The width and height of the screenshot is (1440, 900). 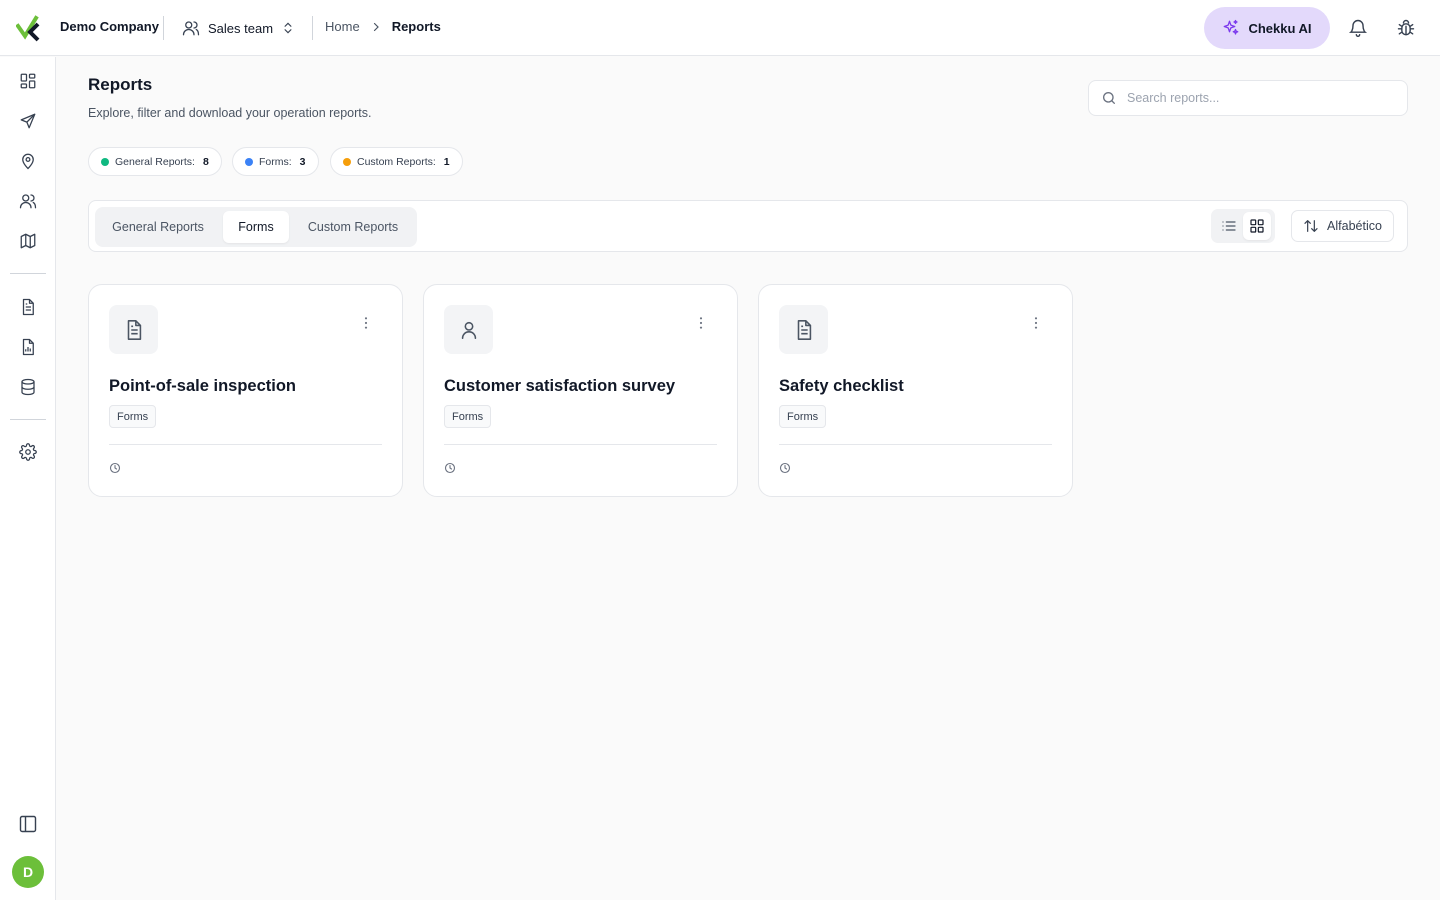 What do you see at coordinates (353, 227) in the screenshot?
I see `tab-custom-reports: Custom Reports` at bounding box center [353, 227].